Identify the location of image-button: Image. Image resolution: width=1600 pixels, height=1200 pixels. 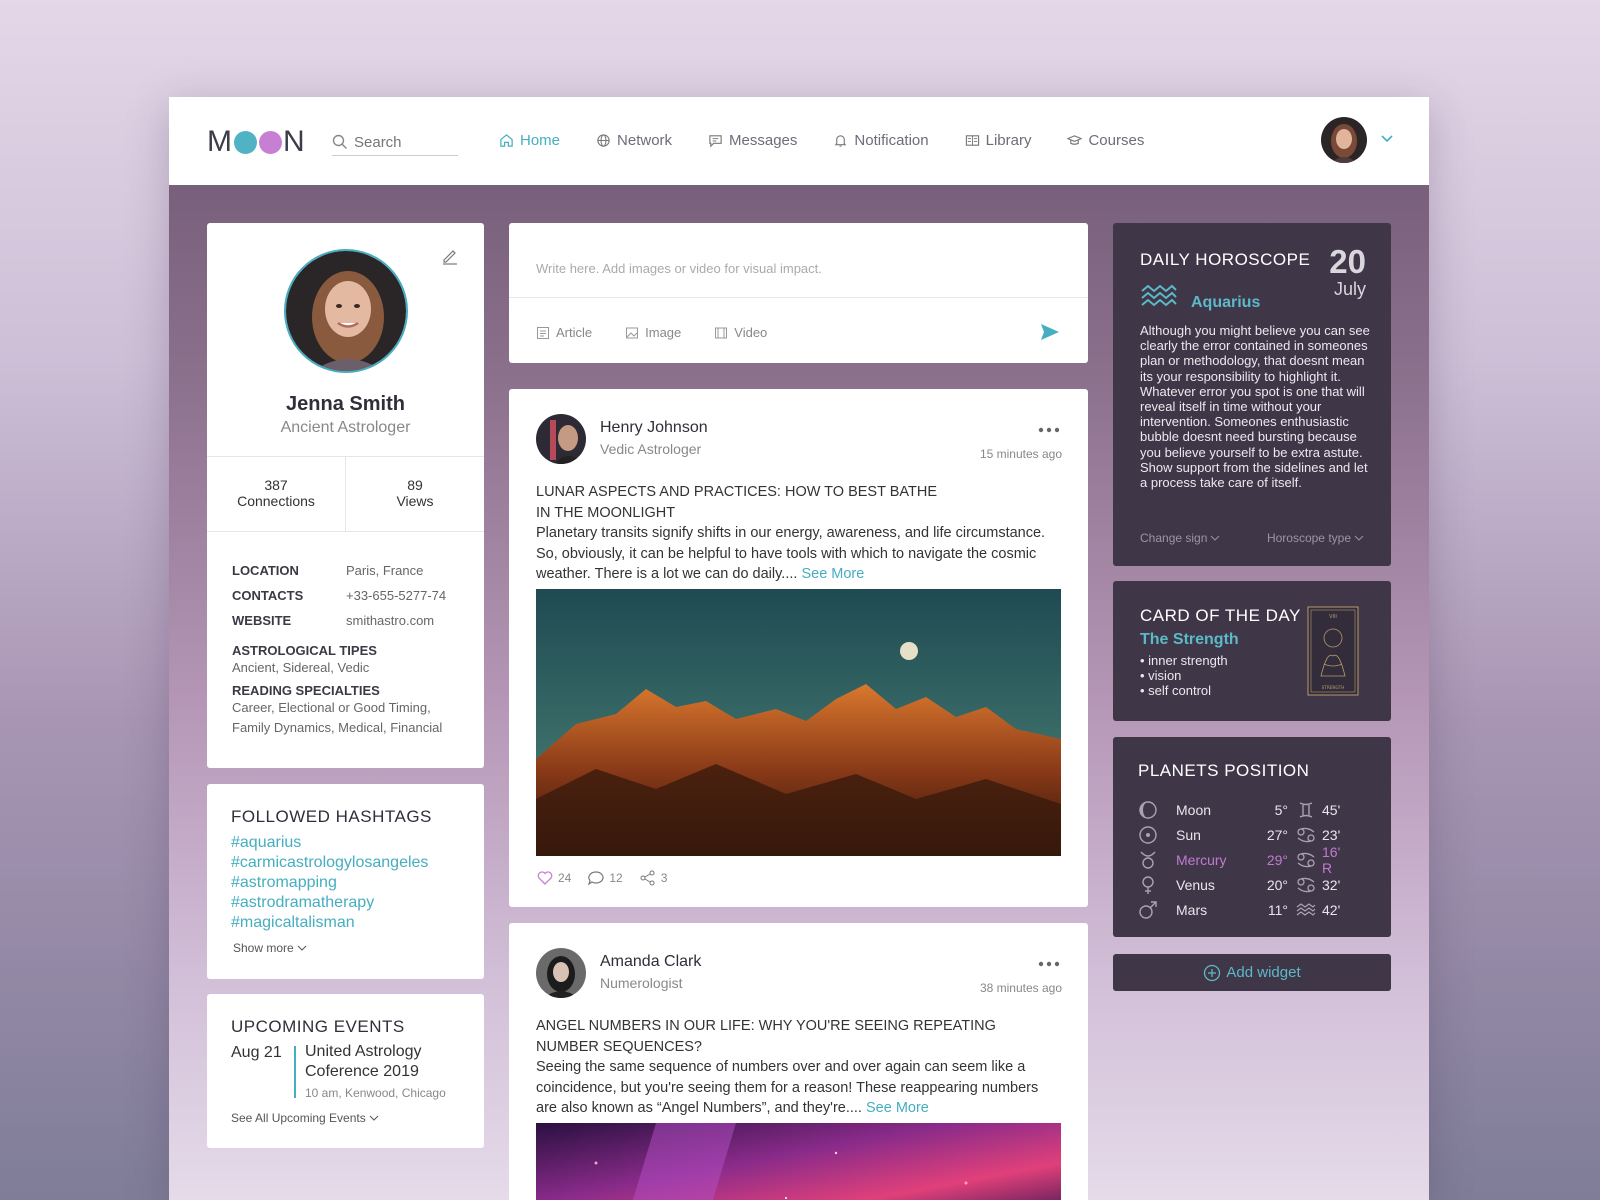
(653, 332).